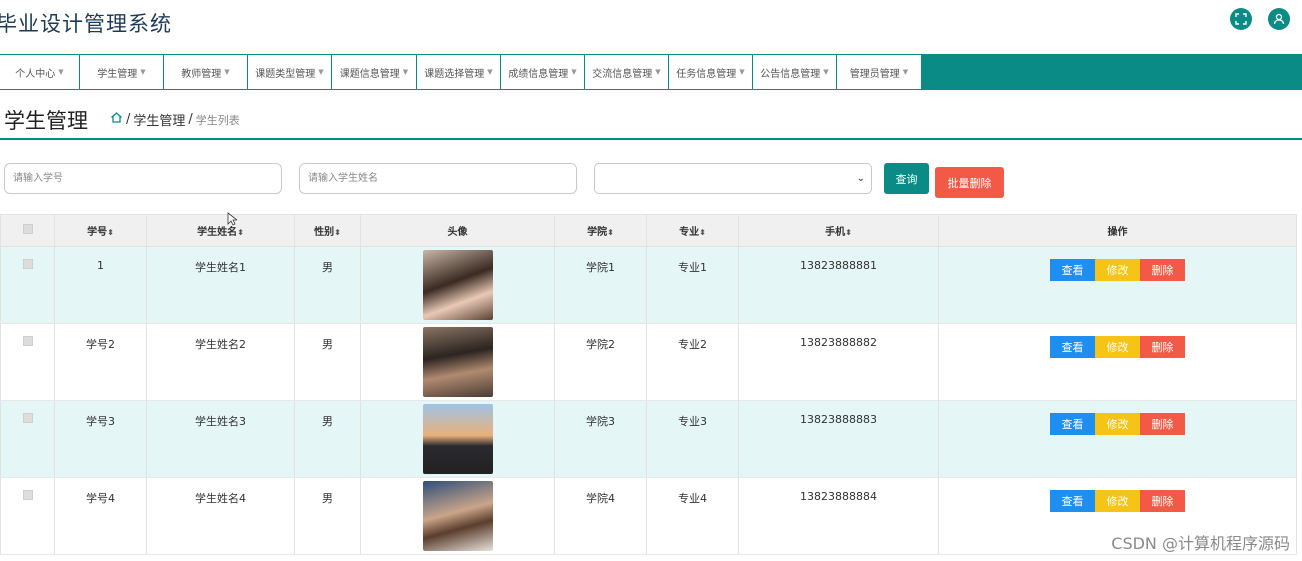  I want to click on table-header-row: 学号⬍ 学生姓名⬍ 性别⬍ 头像 学院⬍ 专业⬍ 手机⬍ 操作, so click(648, 230).